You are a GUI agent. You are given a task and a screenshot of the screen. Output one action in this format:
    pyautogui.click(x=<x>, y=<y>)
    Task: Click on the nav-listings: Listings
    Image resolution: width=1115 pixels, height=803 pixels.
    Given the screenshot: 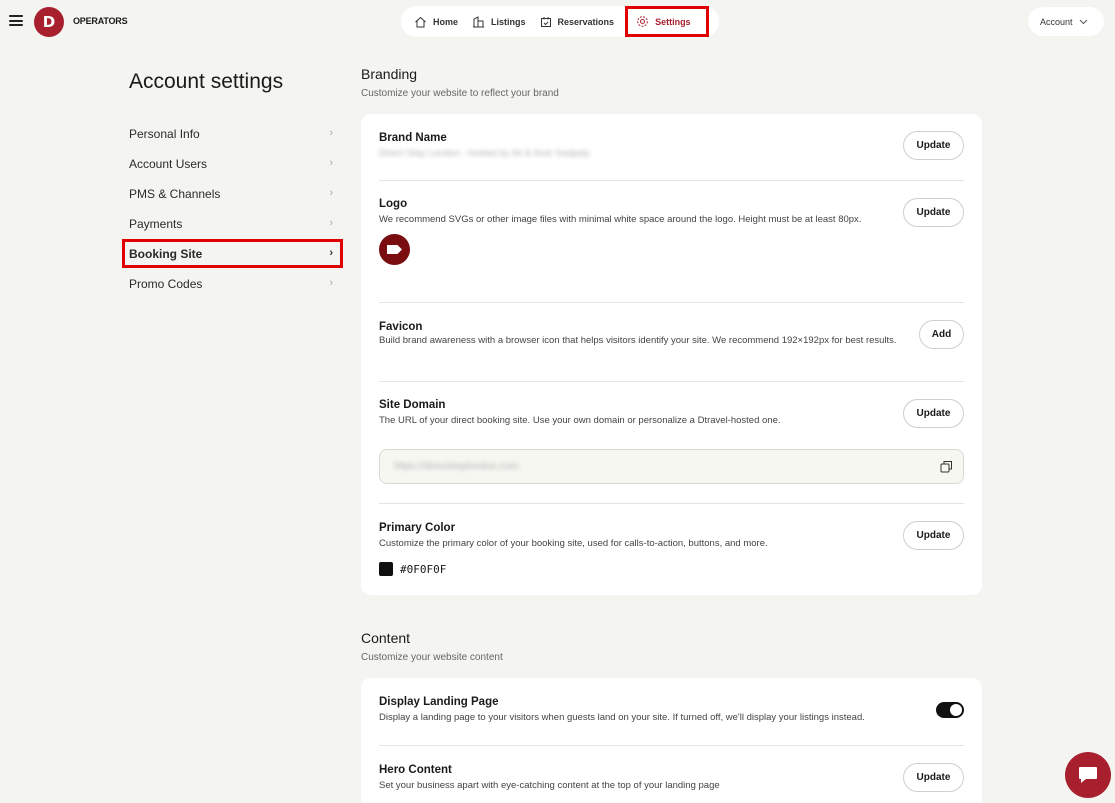 What is the action you would take?
    pyautogui.click(x=499, y=21)
    